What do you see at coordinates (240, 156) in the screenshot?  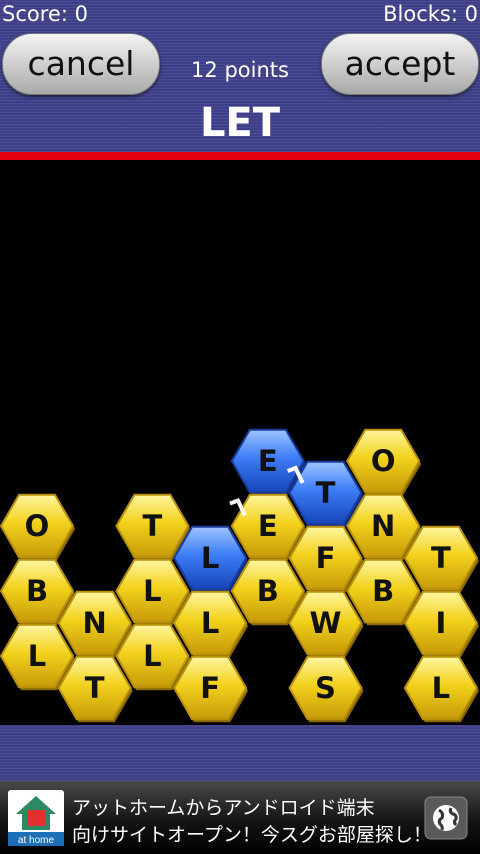 I see `red-divider` at bounding box center [240, 156].